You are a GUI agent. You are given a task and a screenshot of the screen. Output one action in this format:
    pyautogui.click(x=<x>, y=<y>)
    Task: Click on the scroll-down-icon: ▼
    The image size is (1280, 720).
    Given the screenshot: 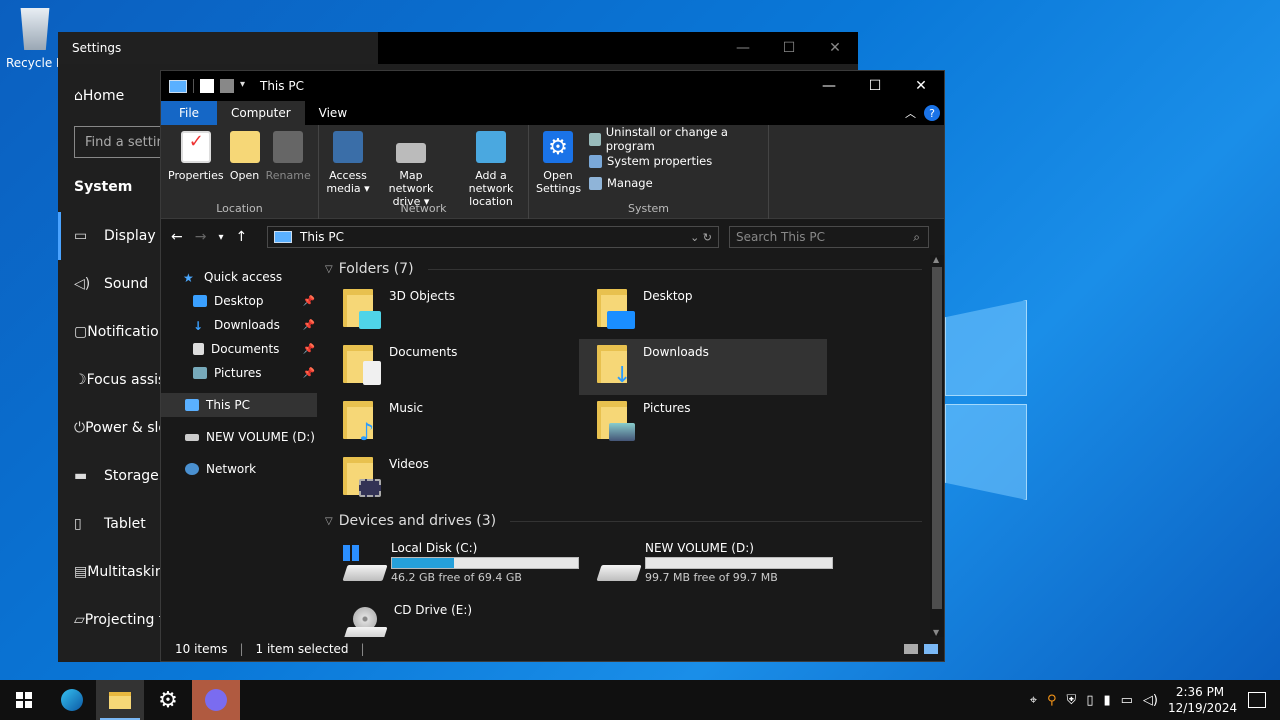 What is the action you would take?
    pyautogui.click(x=936, y=632)
    